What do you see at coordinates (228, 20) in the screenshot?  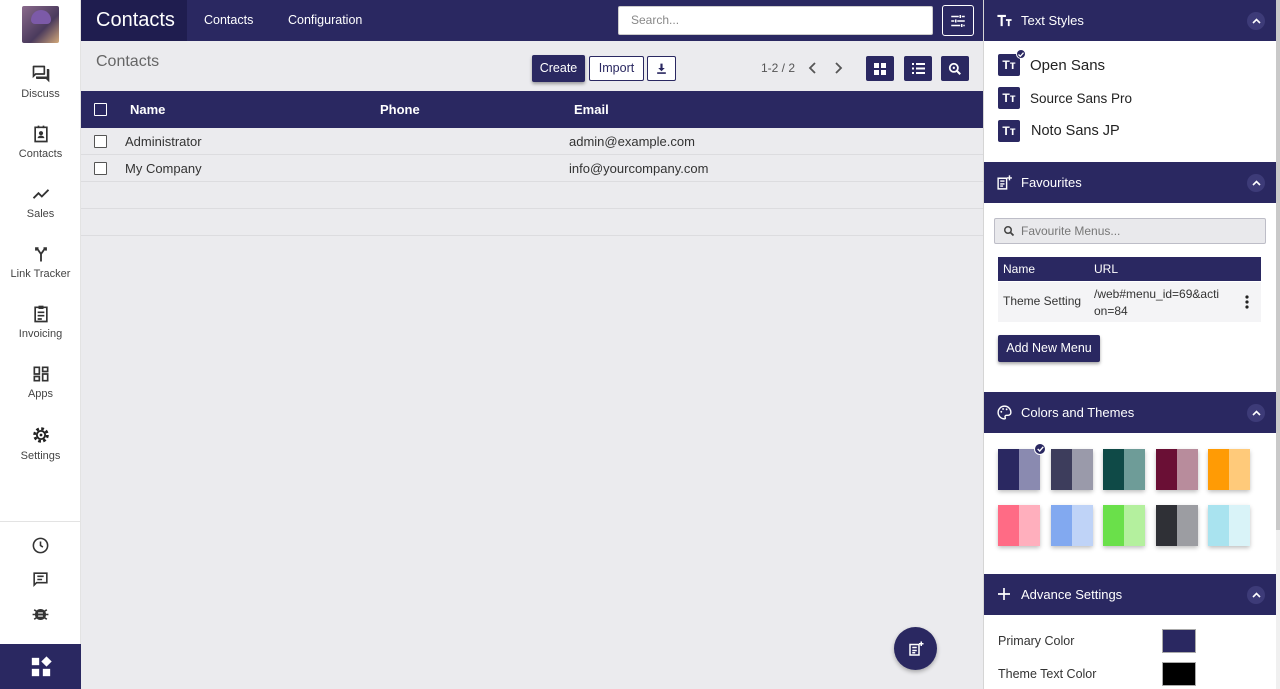 I see `menu-contacts: Contacts` at bounding box center [228, 20].